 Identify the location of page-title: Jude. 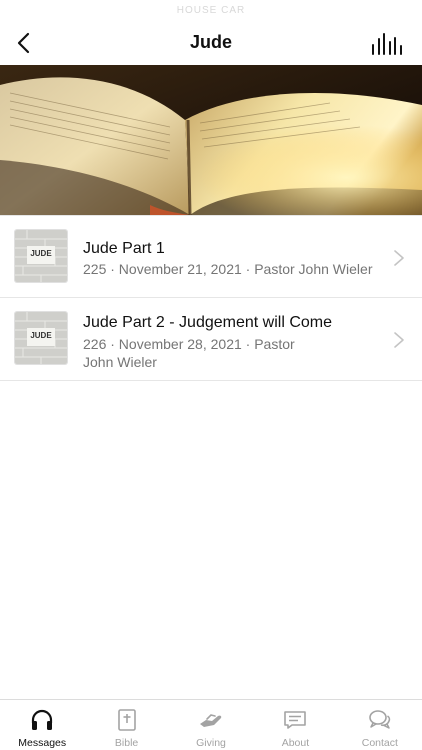
(210, 42).